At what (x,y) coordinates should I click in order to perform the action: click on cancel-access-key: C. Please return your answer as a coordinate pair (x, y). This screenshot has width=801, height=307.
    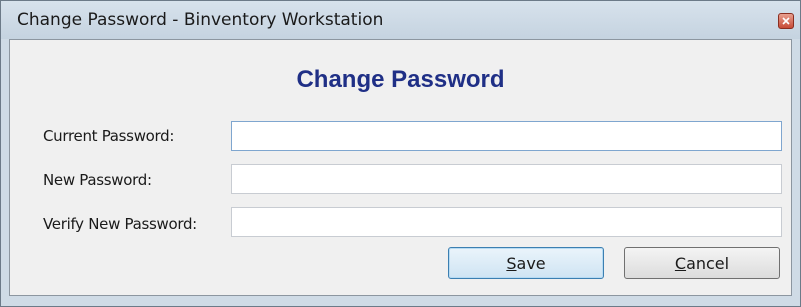
    Looking at the image, I should click on (680, 263).